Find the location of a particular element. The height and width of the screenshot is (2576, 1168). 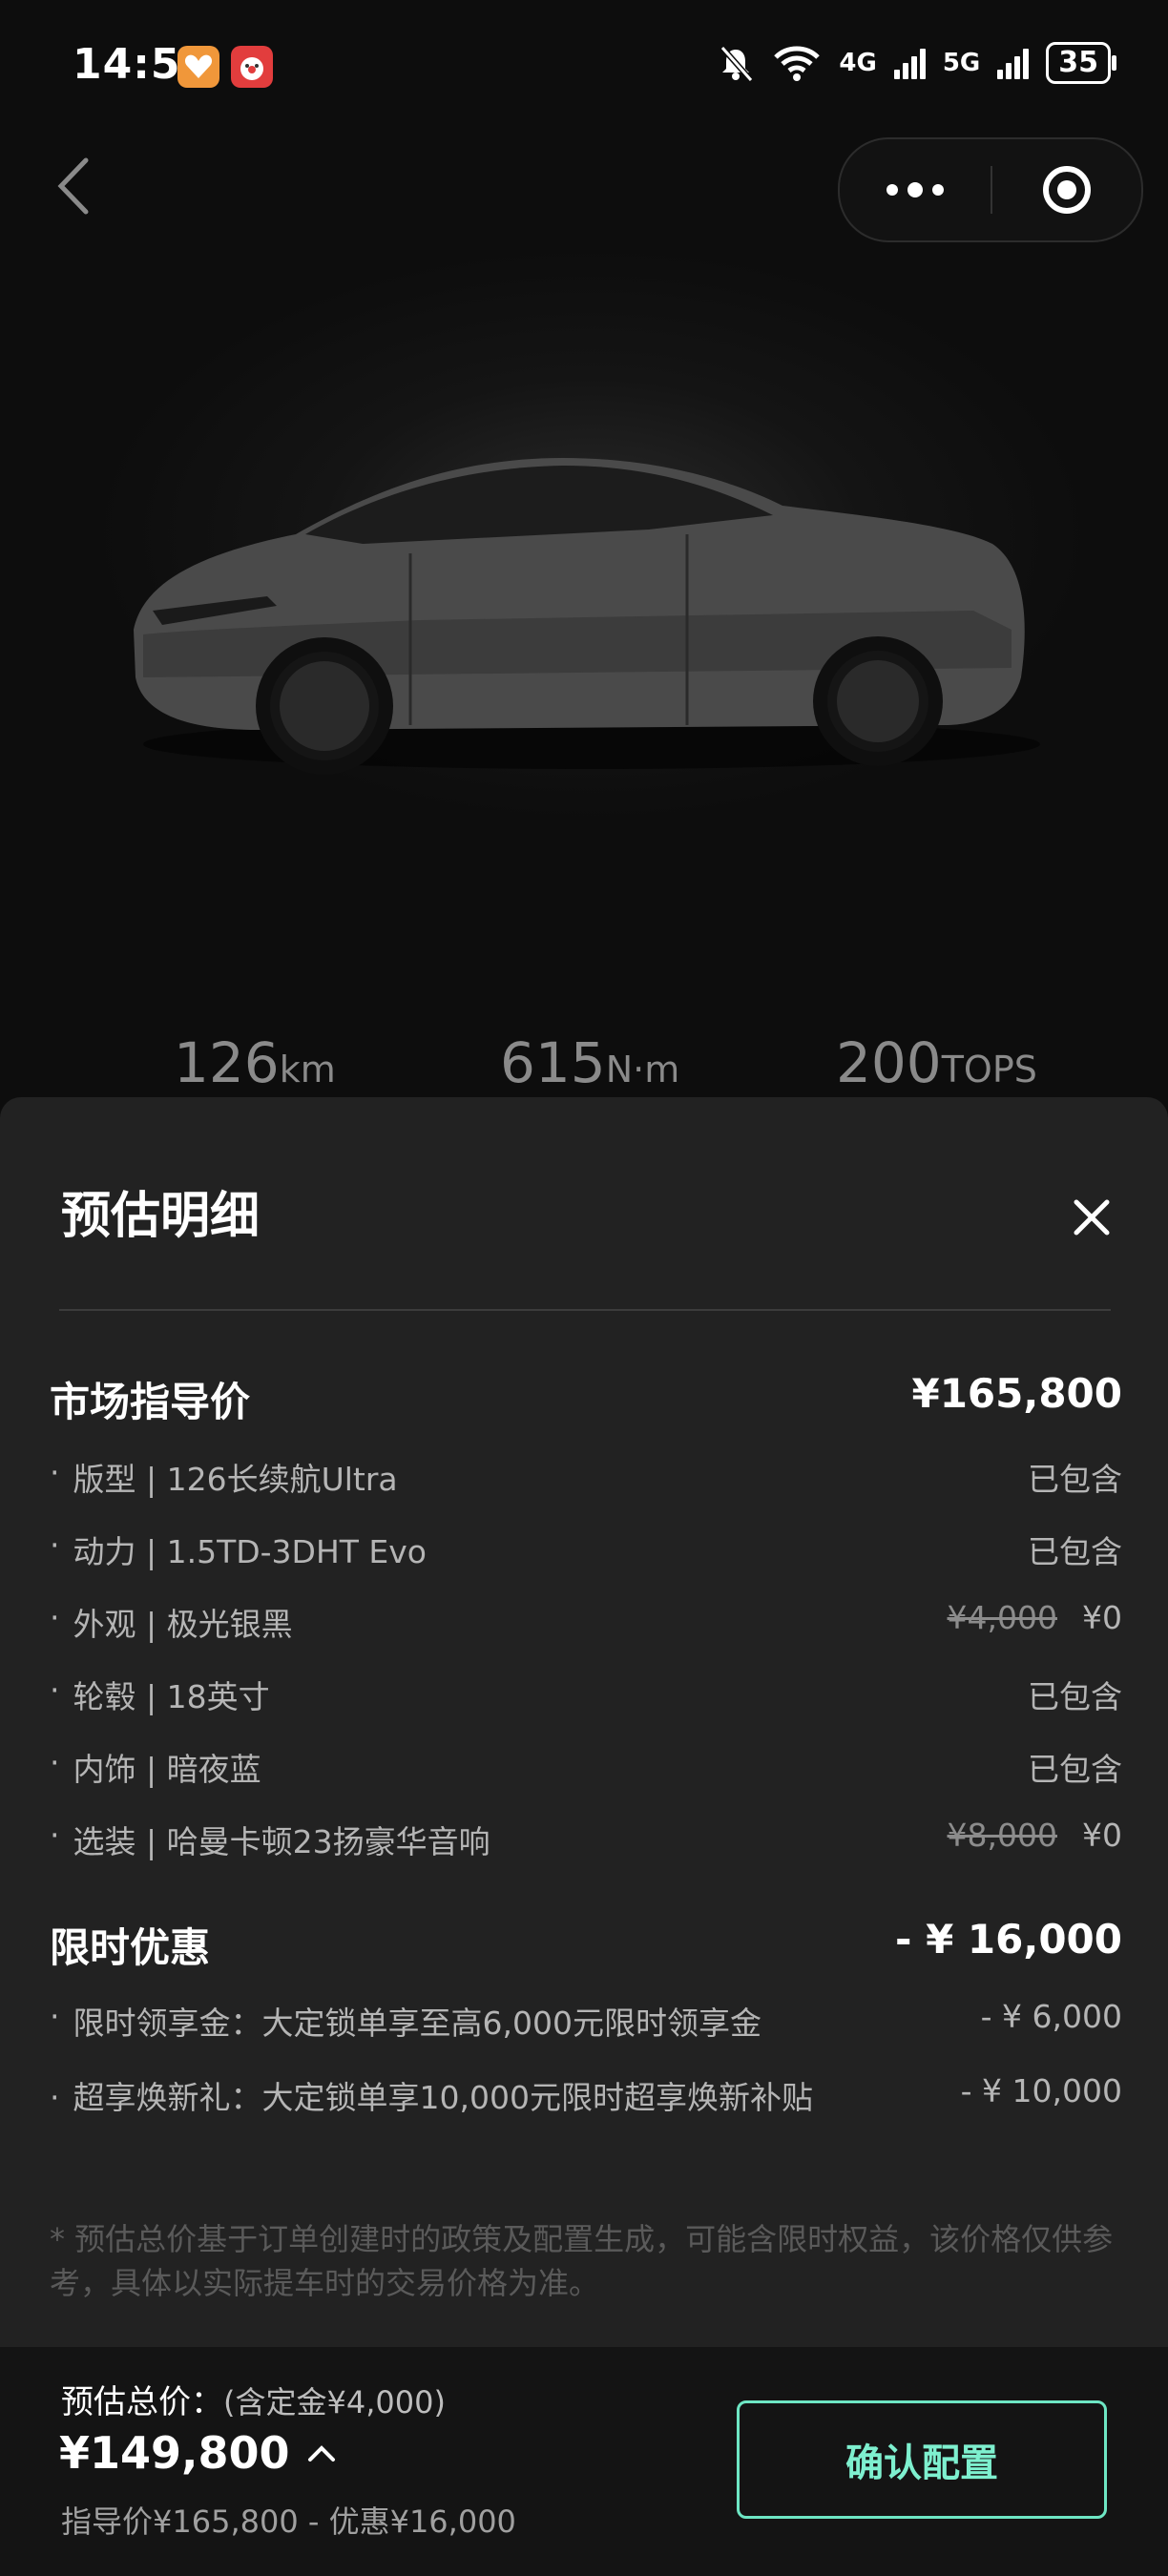

total-label-row: 预估总价：(含定金¥4,000) is located at coordinates (253, 2399).